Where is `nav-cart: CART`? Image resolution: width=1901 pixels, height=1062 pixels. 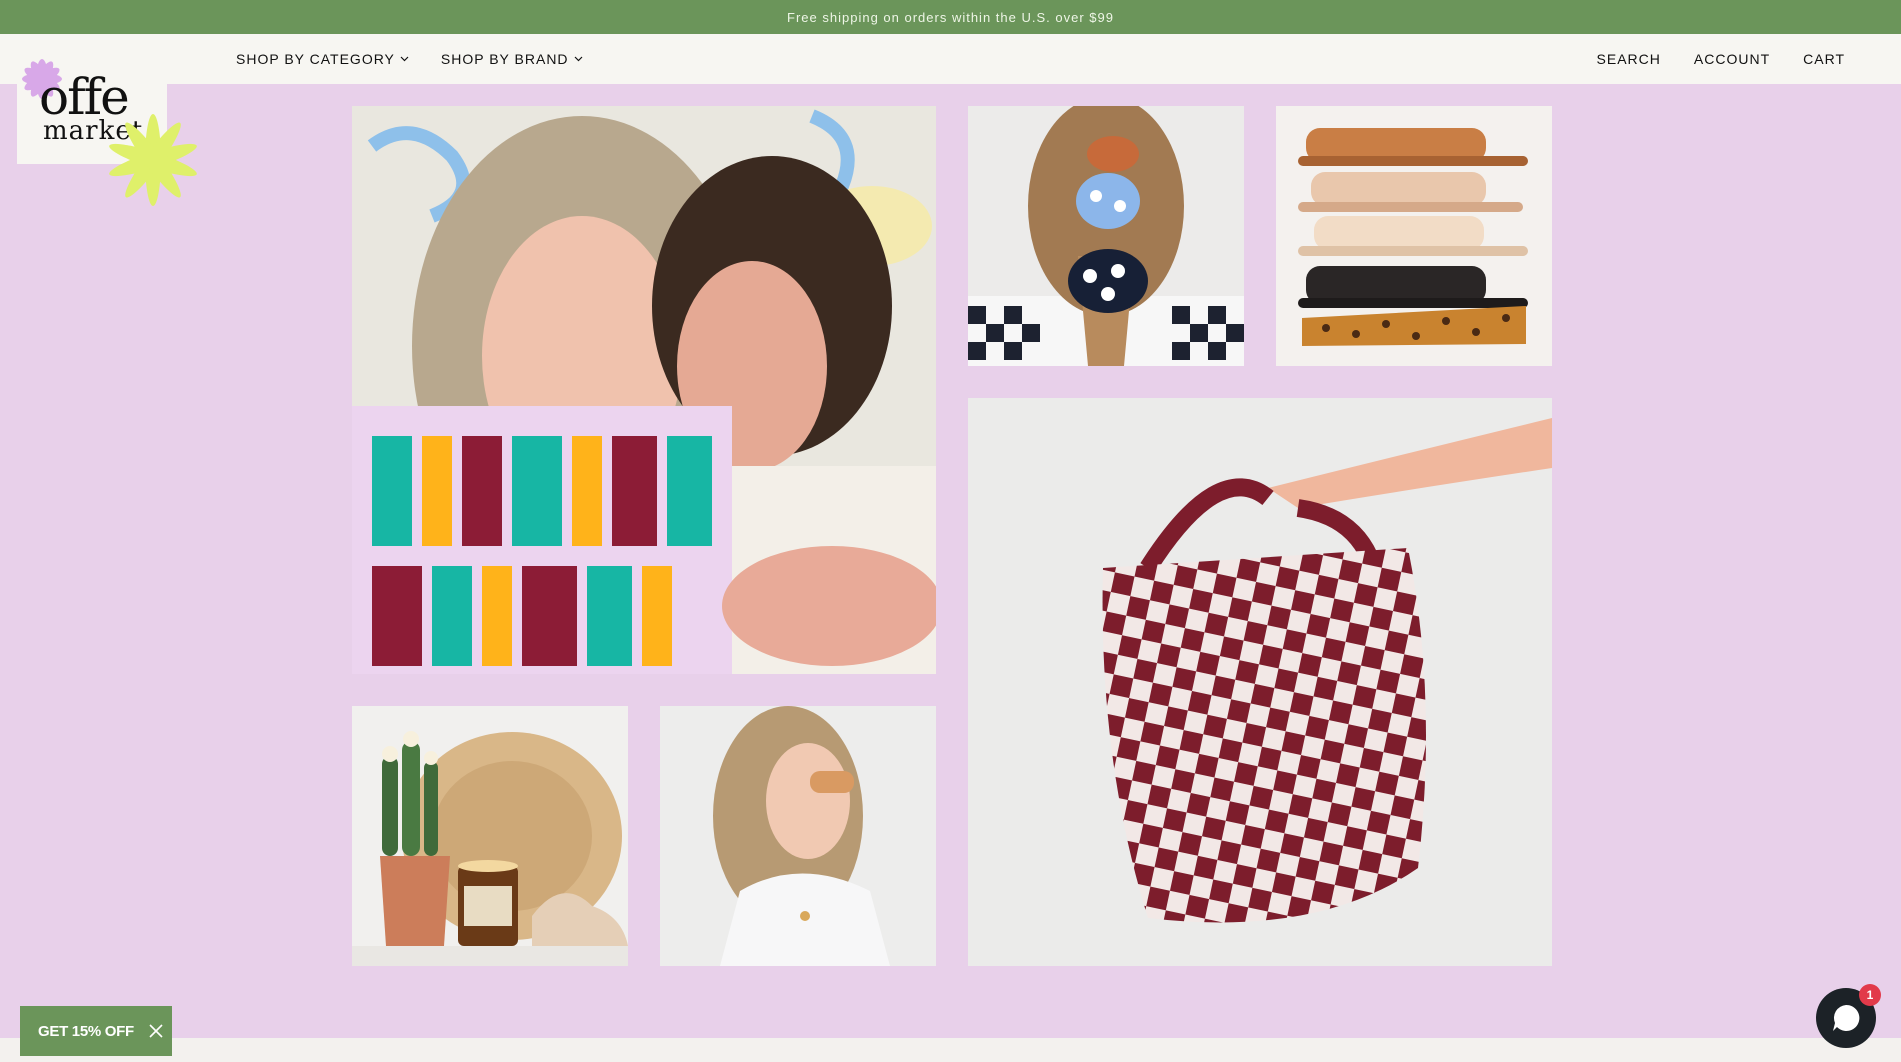
nav-cart: CART is located at coordinates (1824, 59).